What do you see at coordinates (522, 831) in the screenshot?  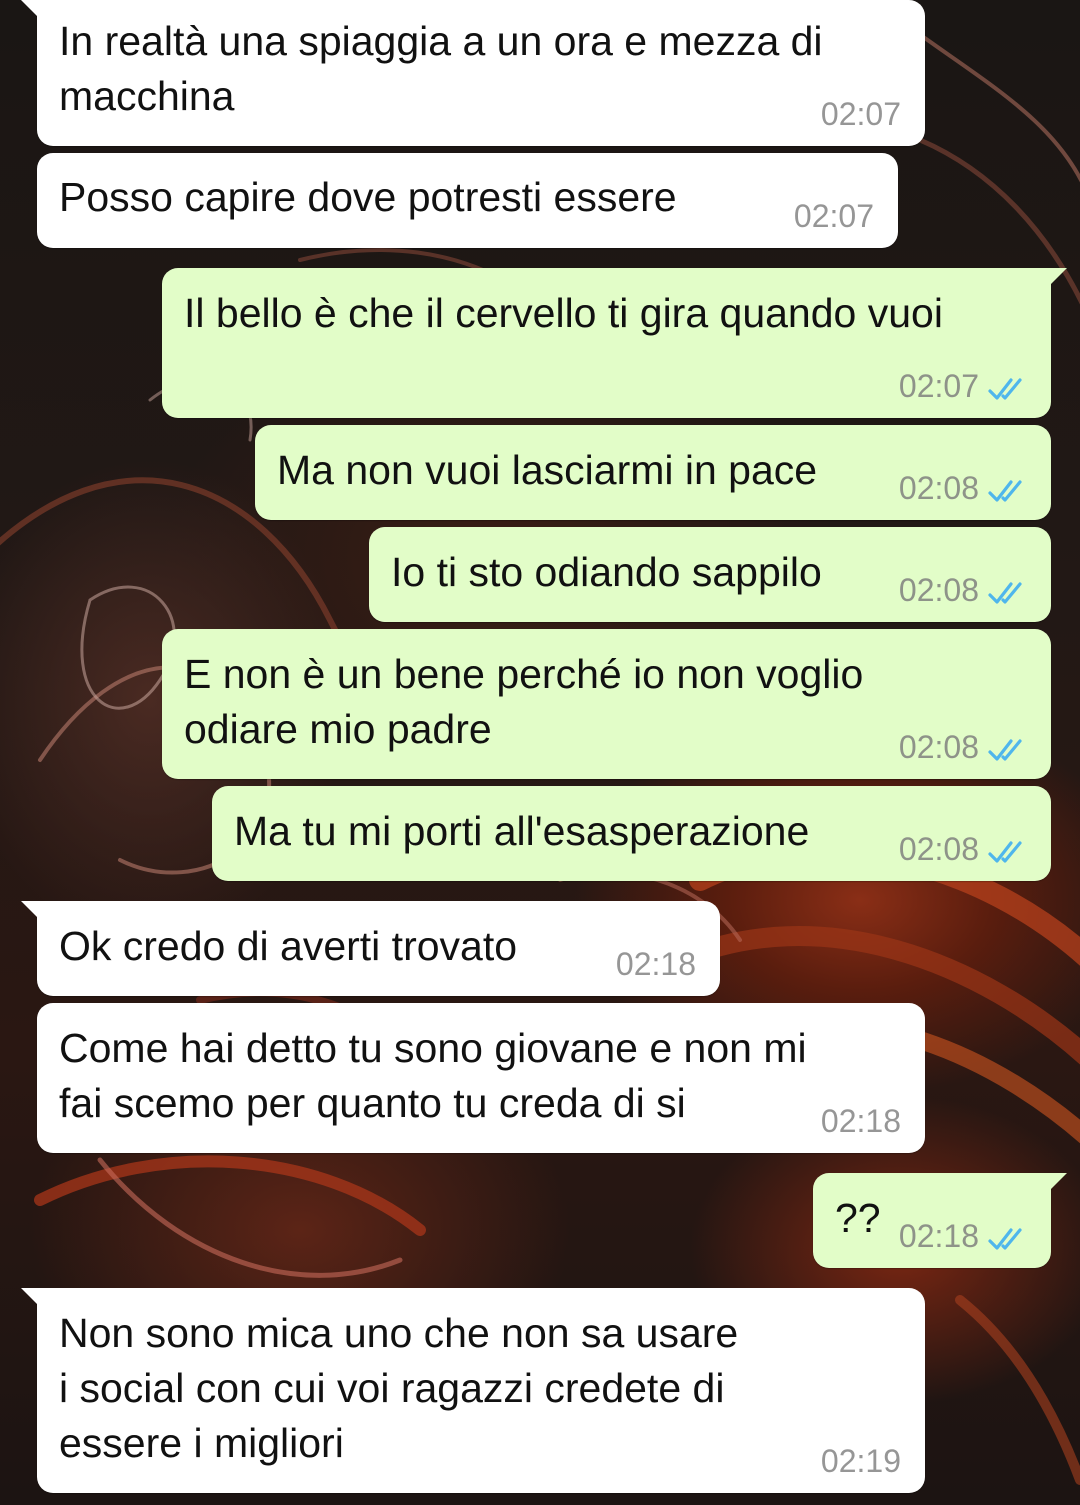 I see `message-text: Ma tu mi porti all'esasperazione` at bounding box center [522, 831].